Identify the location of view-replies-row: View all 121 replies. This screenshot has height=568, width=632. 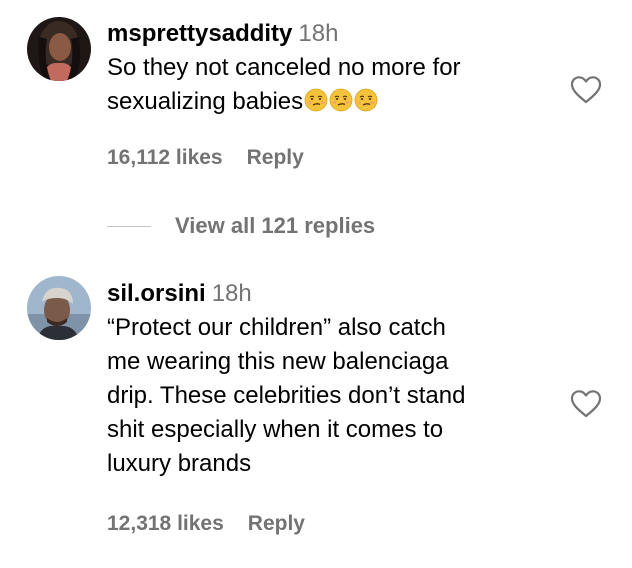
(241, 226).